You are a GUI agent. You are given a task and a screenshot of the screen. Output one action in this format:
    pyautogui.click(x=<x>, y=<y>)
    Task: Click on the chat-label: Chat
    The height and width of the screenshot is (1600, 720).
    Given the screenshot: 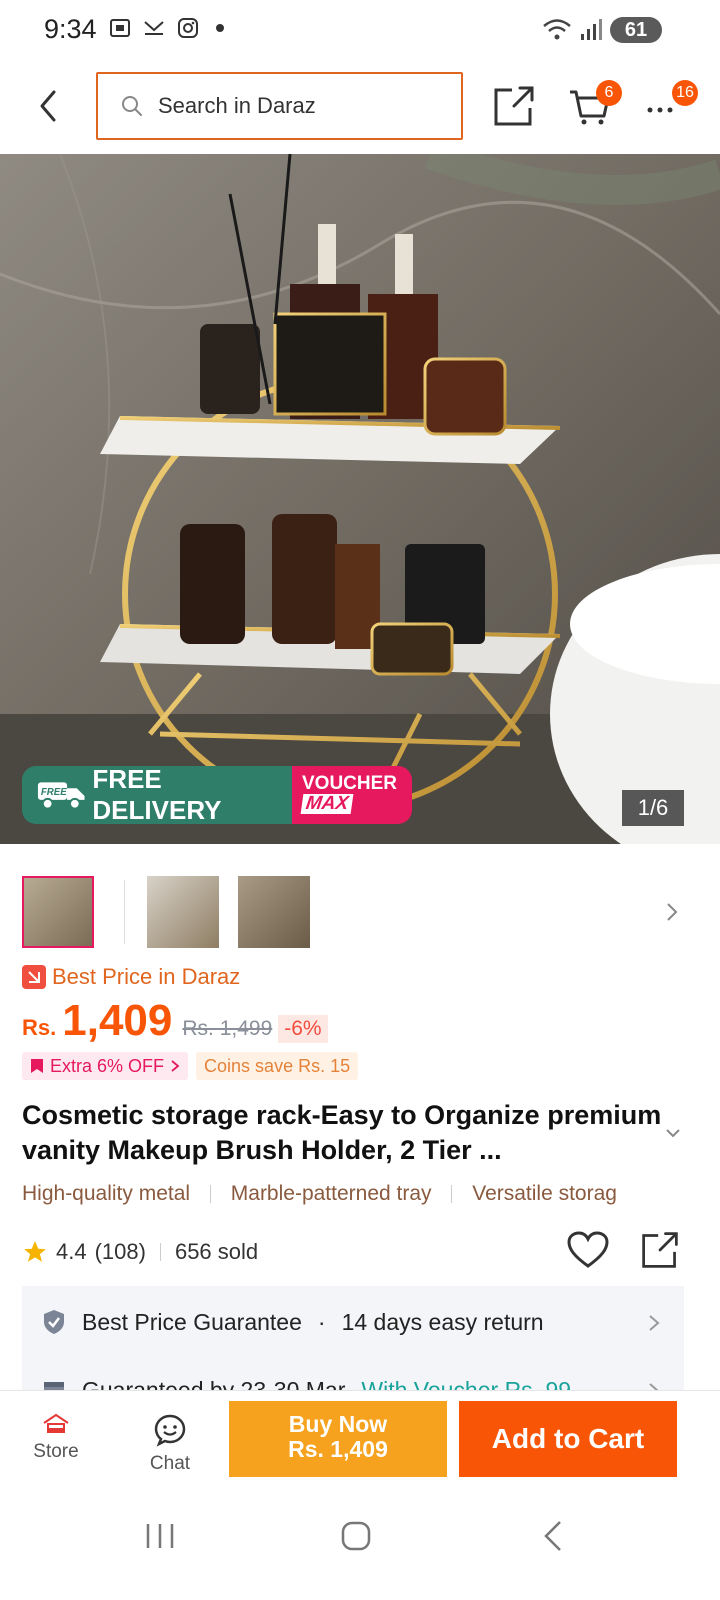 What is the action you would take?
    pyautogui.click(x=170, y=1463)
    